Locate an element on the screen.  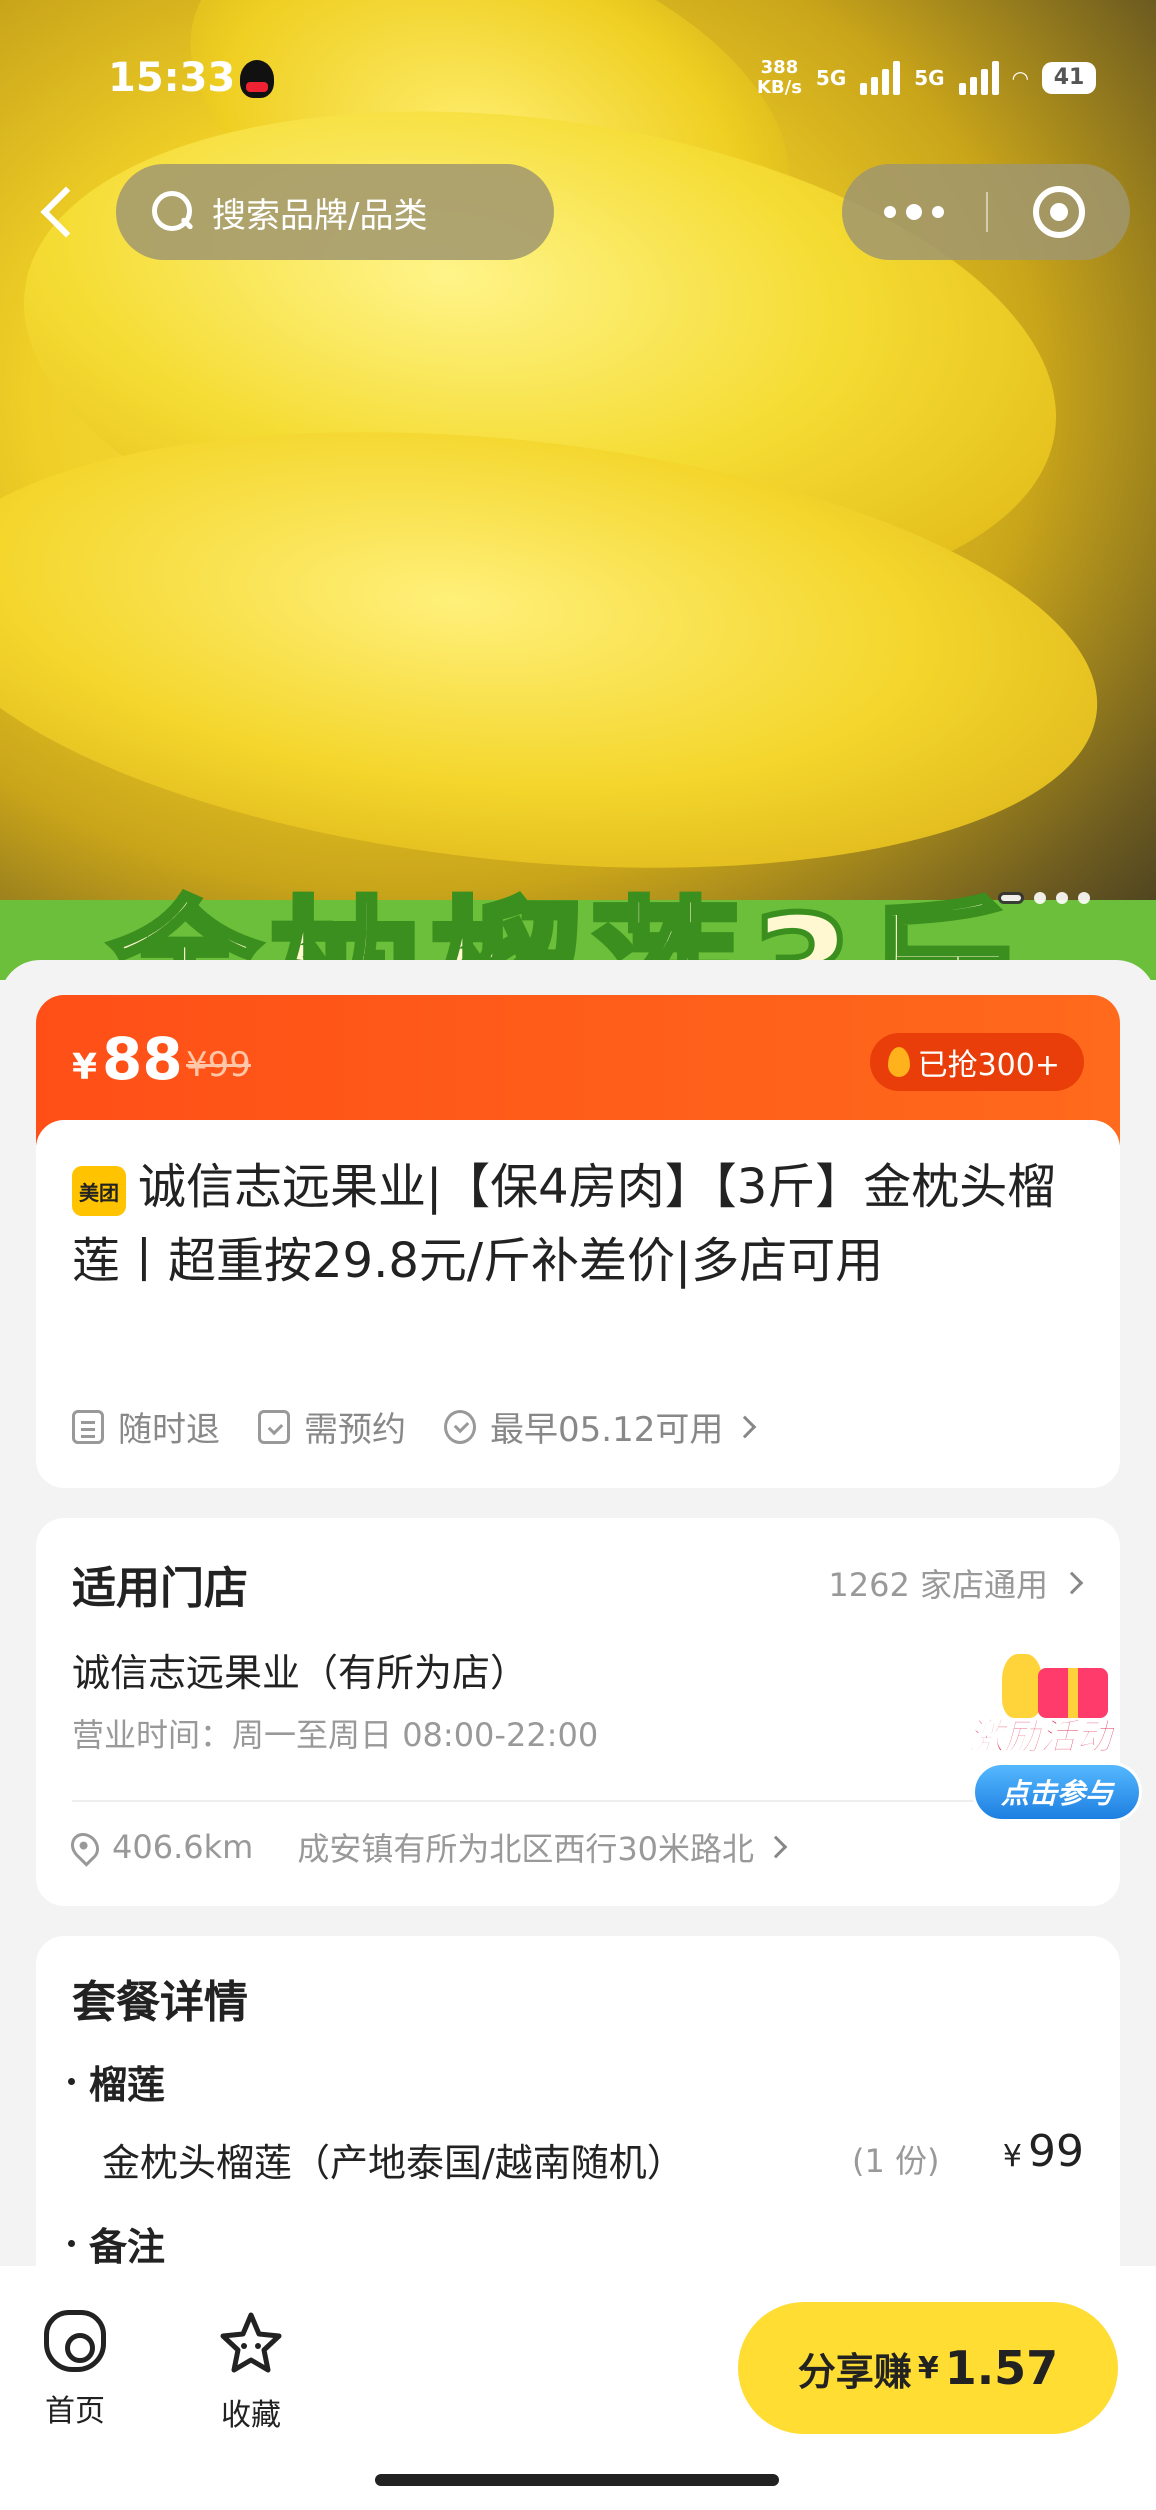
tag-refund: 随时退 is located at coordinates (146, 1426).